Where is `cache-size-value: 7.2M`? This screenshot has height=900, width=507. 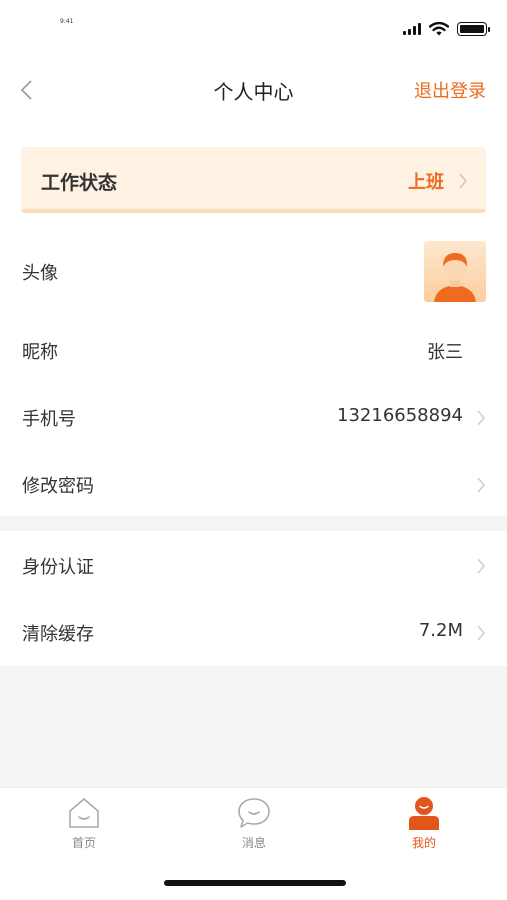
cache-size-value: 7.2M is located at coordinates (440, 630).